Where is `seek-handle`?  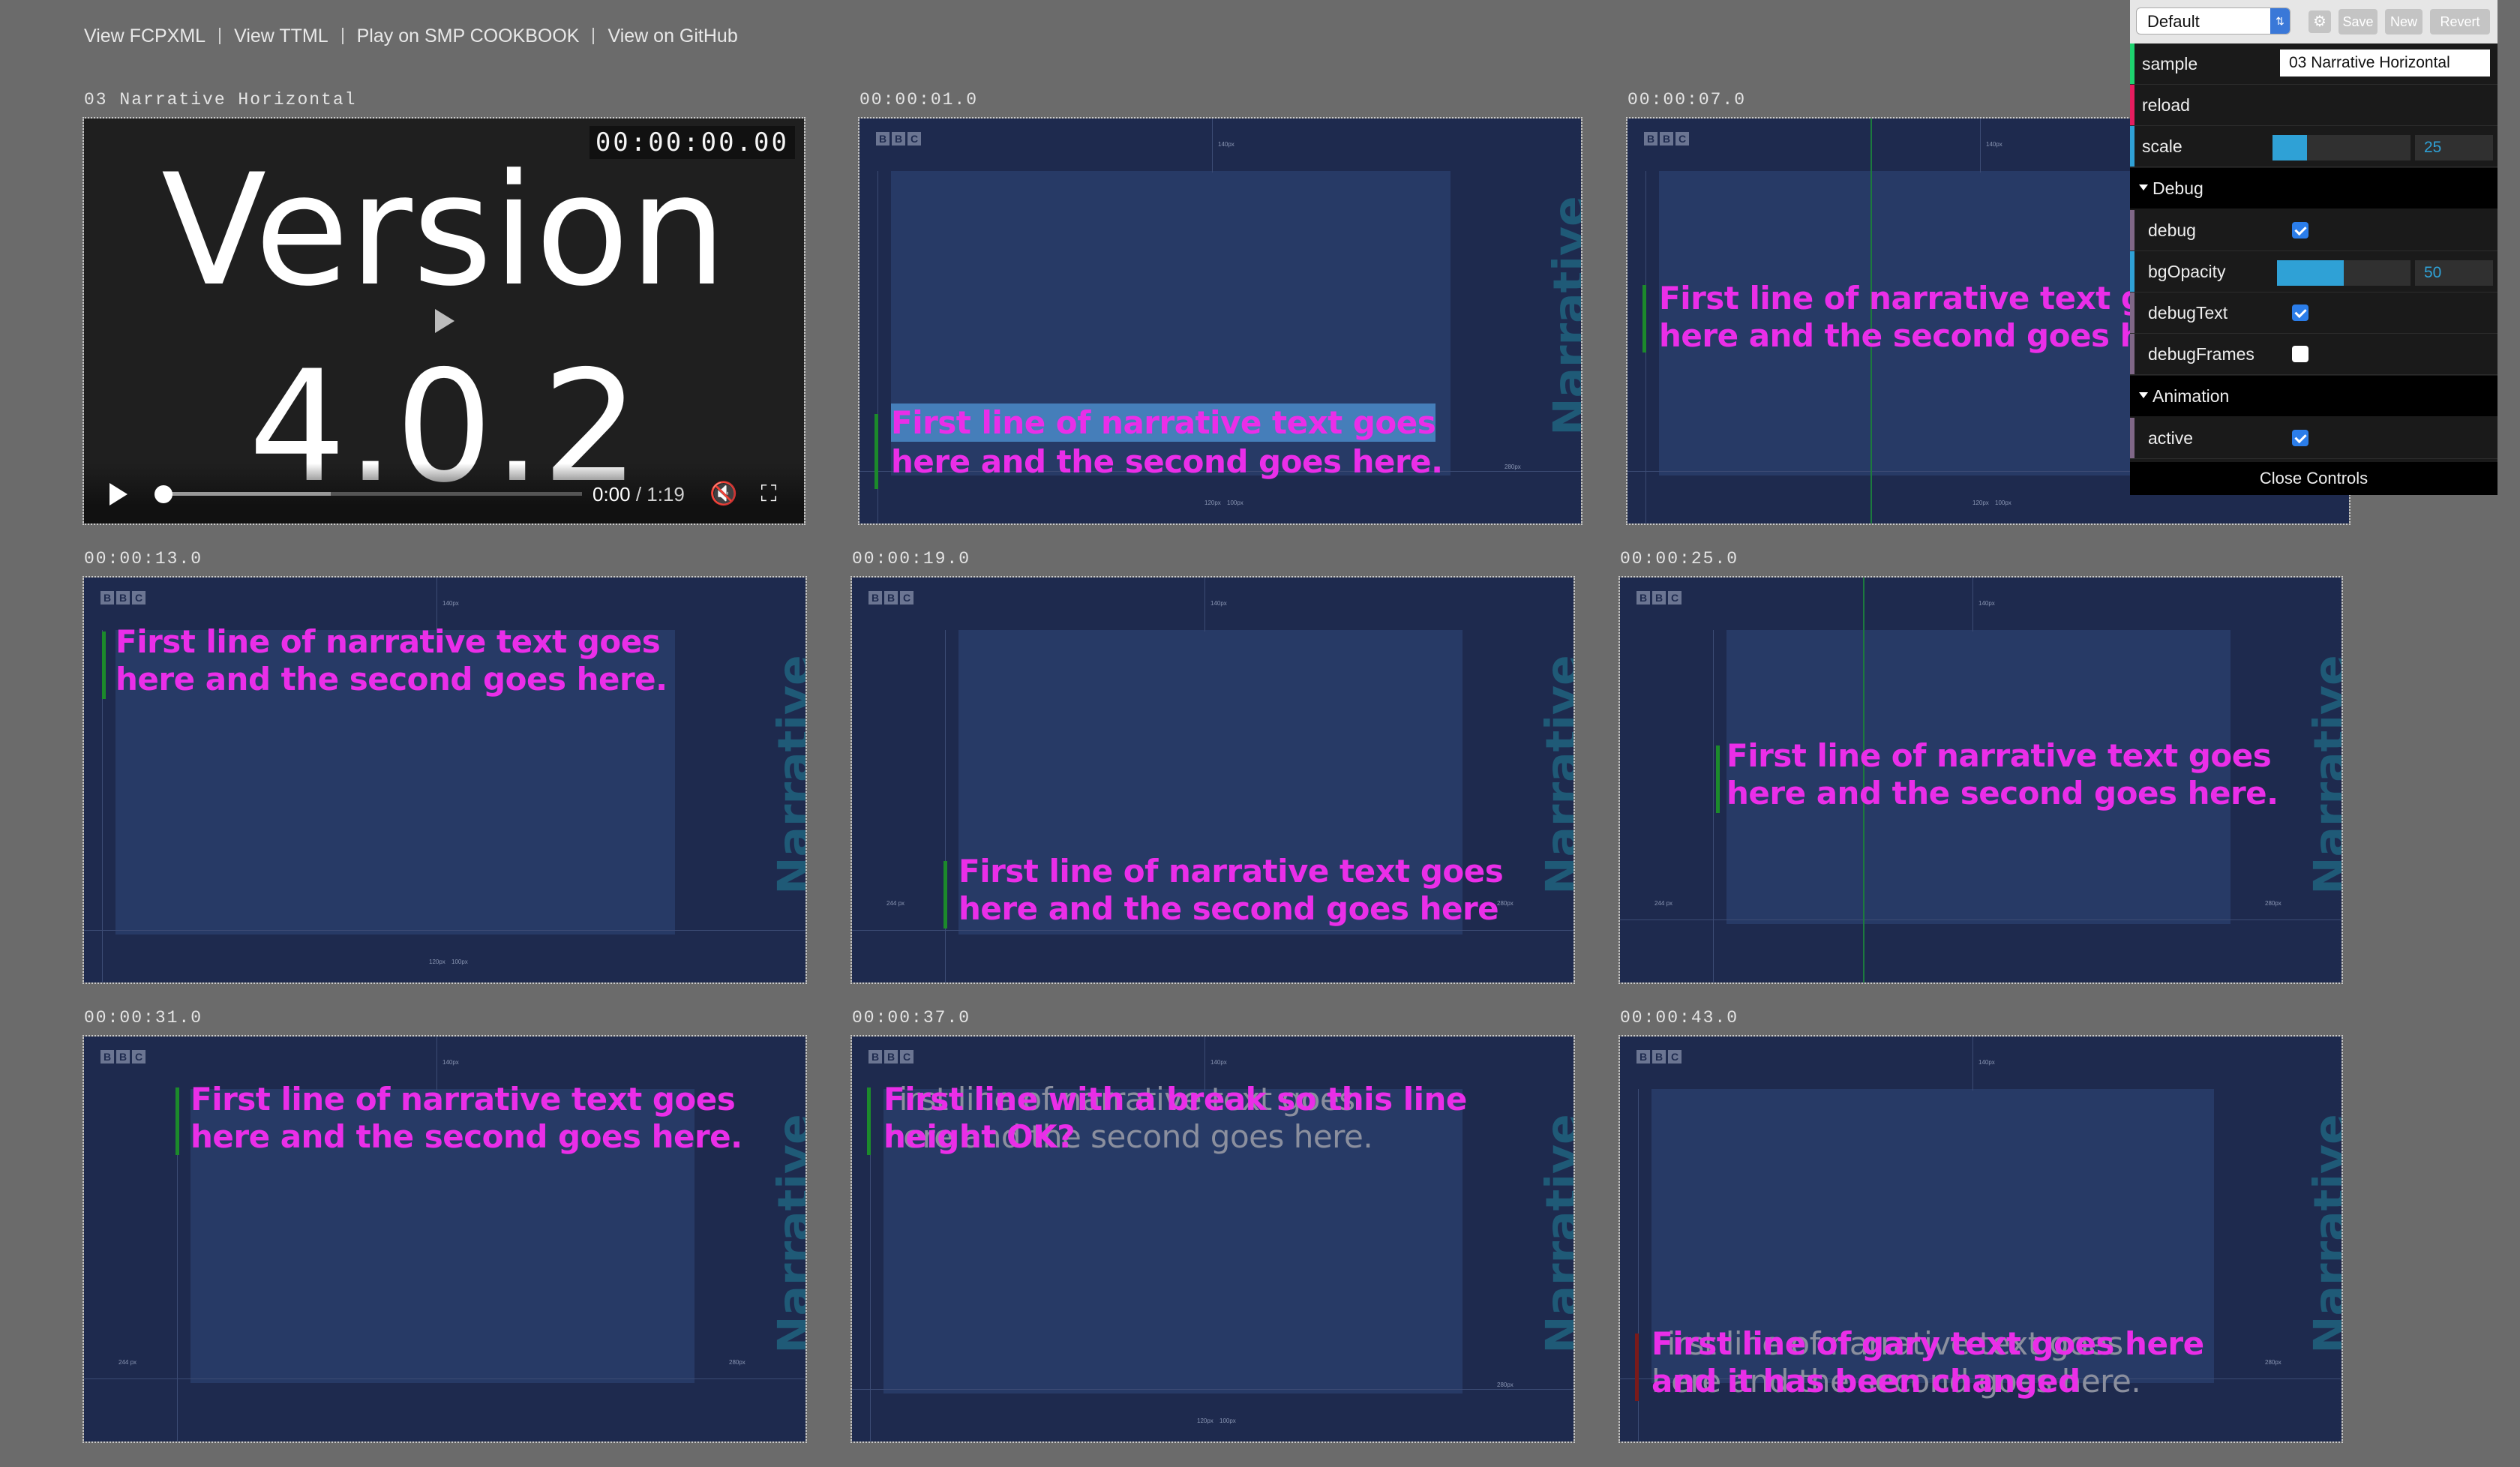
seek-handle is located at coordinates (163, 494).